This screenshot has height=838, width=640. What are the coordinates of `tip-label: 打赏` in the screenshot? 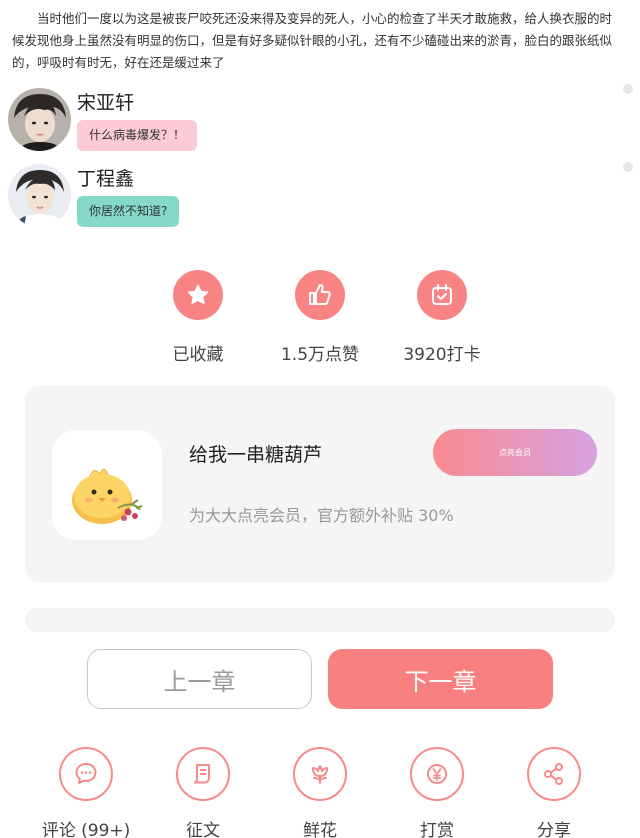 It's located at (437, 829).